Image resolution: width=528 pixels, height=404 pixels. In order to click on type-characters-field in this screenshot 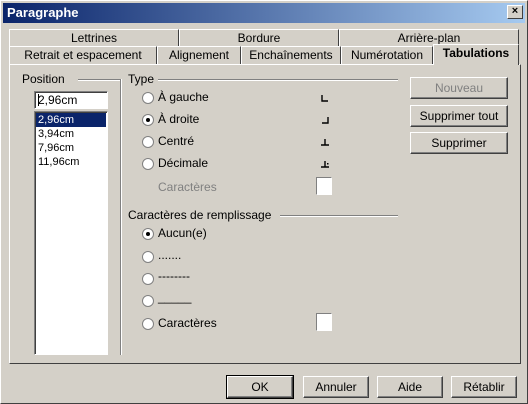, I will do `click(324, 186)`.